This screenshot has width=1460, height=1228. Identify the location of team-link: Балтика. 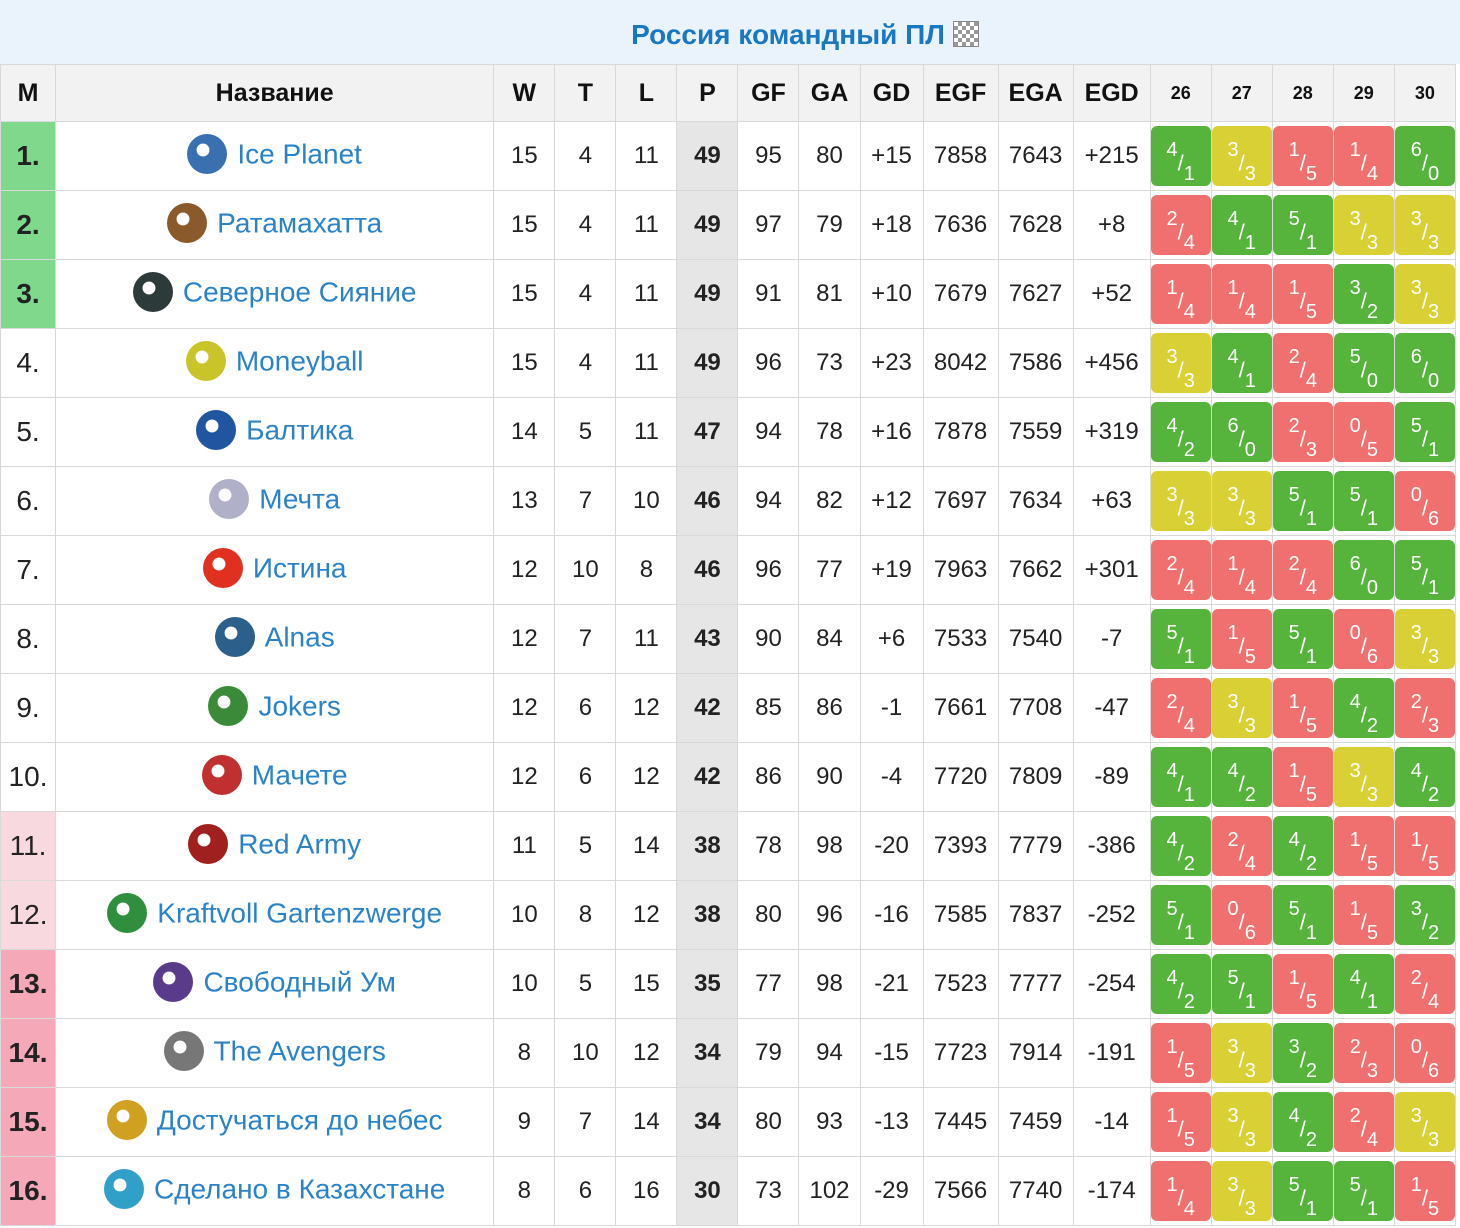
(299, 429).